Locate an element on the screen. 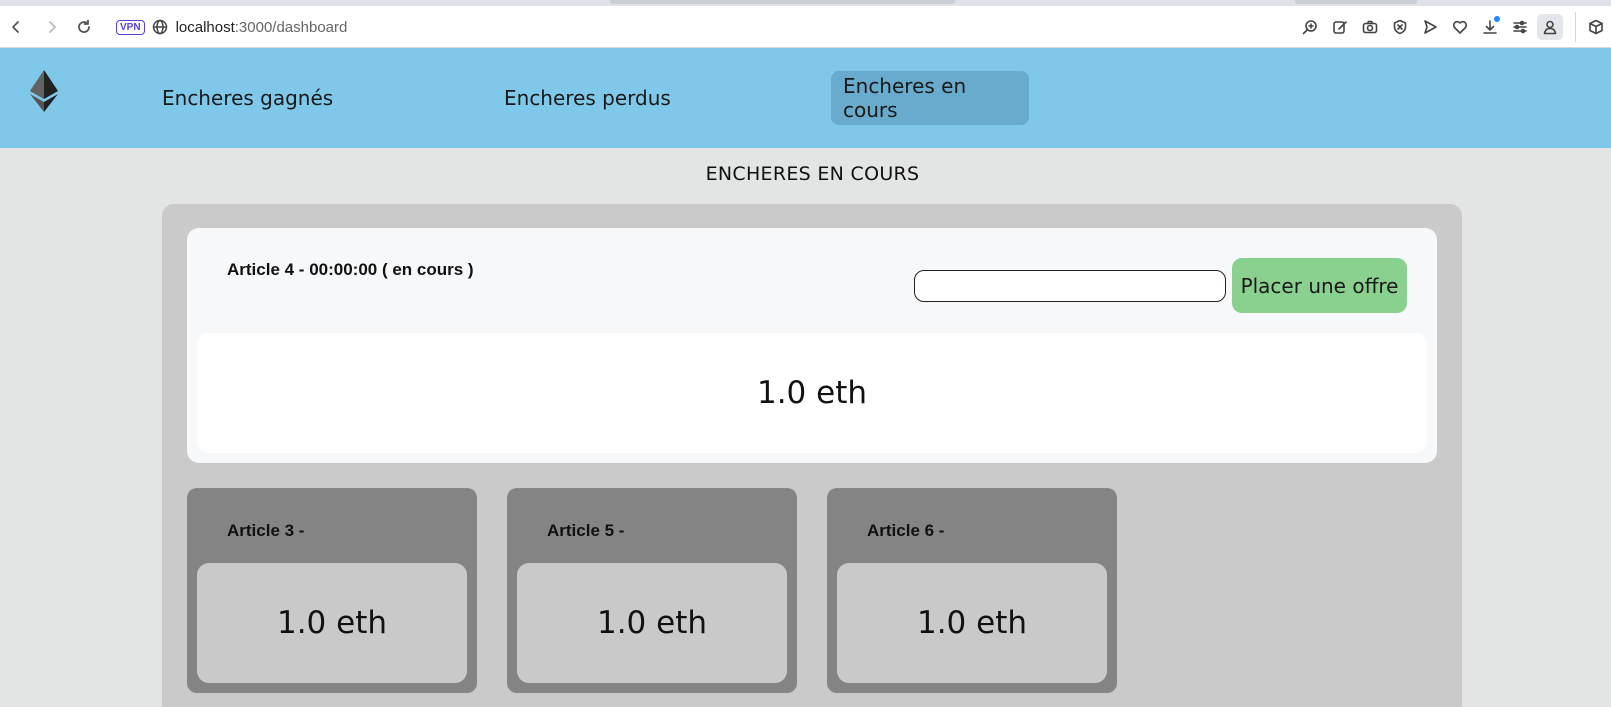 The image size is (1611, 707). address-bar: VPN localhost:3000/dashboard is located at coordinates (704, 27).